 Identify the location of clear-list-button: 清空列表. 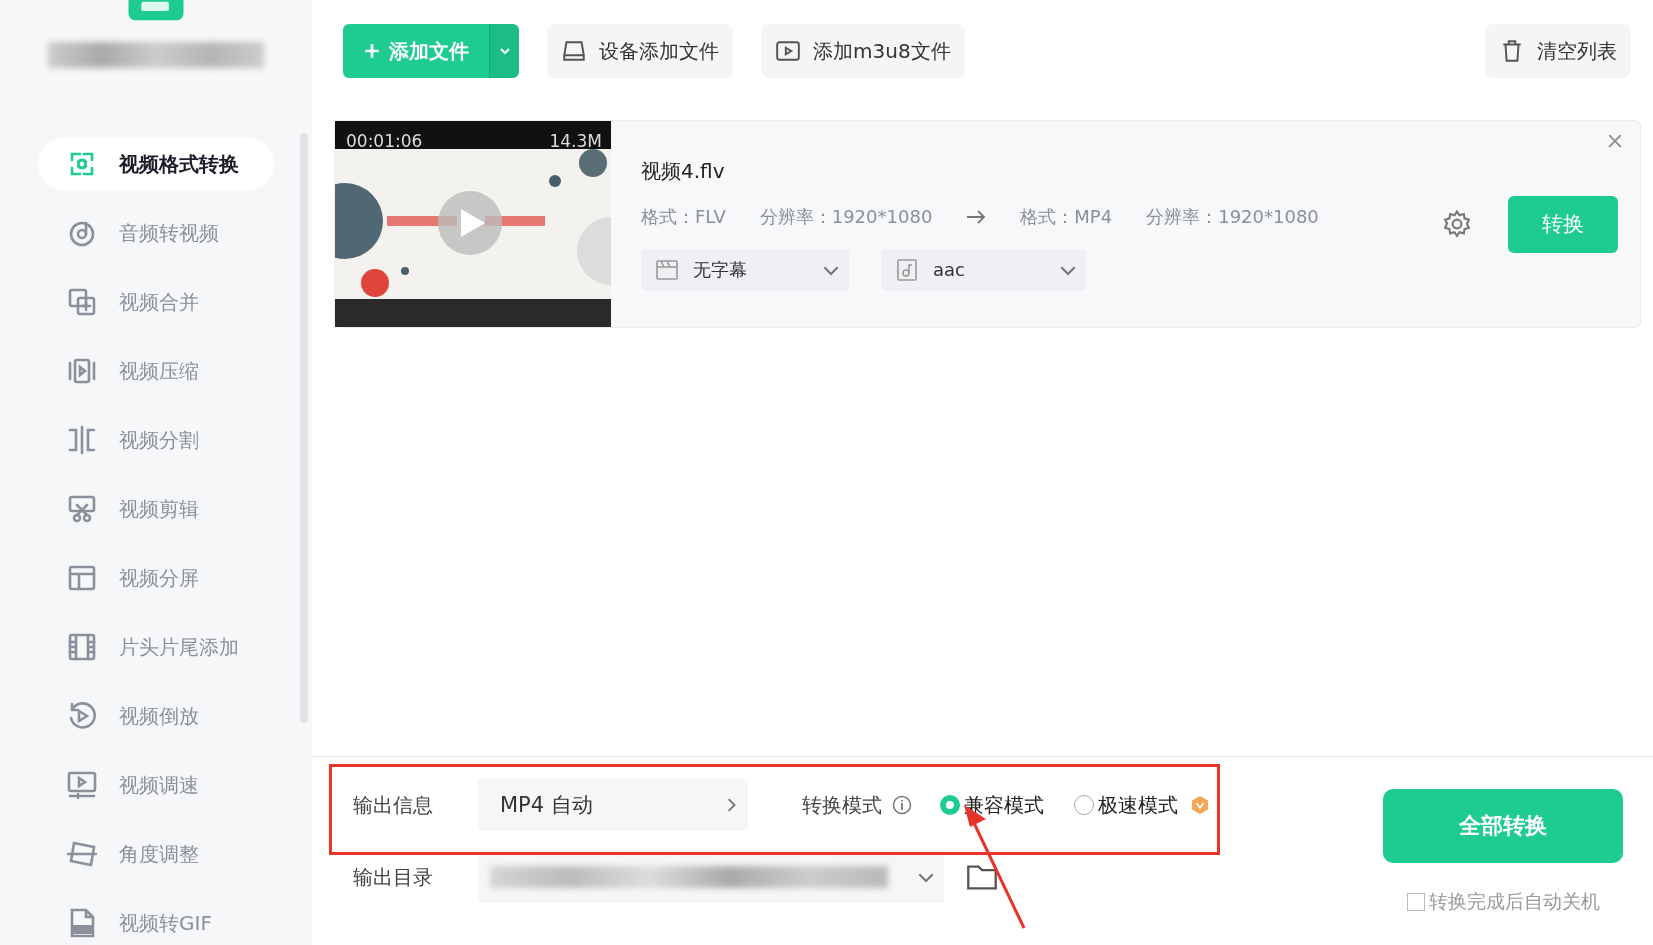
(1558, 51).